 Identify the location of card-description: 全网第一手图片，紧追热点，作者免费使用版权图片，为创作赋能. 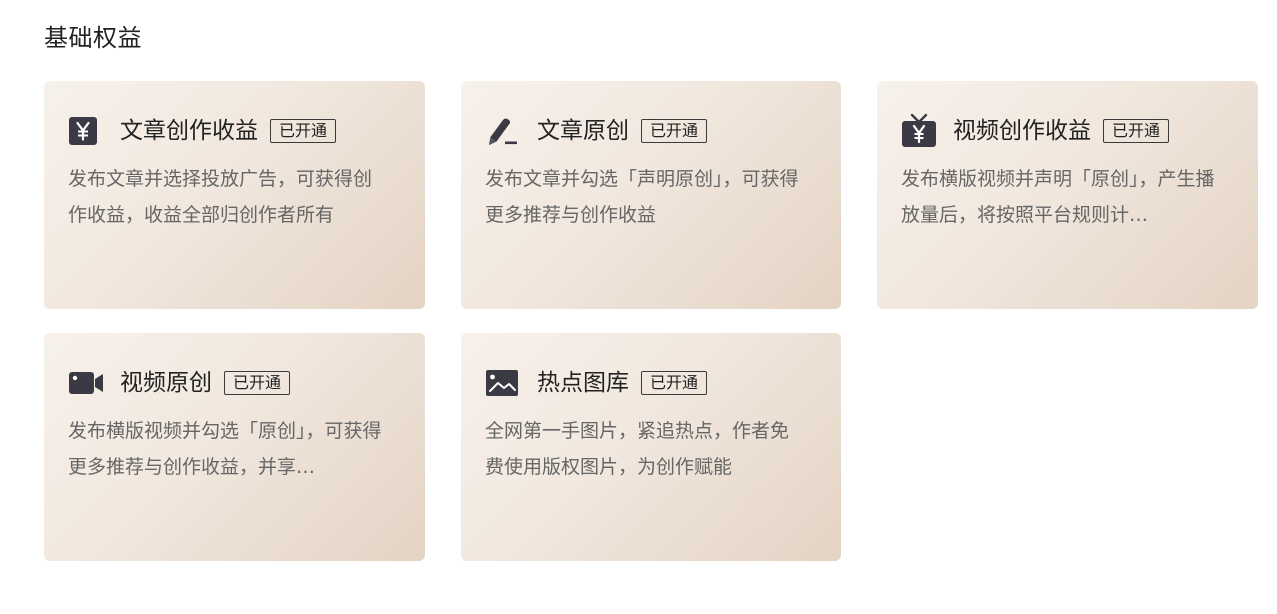
(637, 449).